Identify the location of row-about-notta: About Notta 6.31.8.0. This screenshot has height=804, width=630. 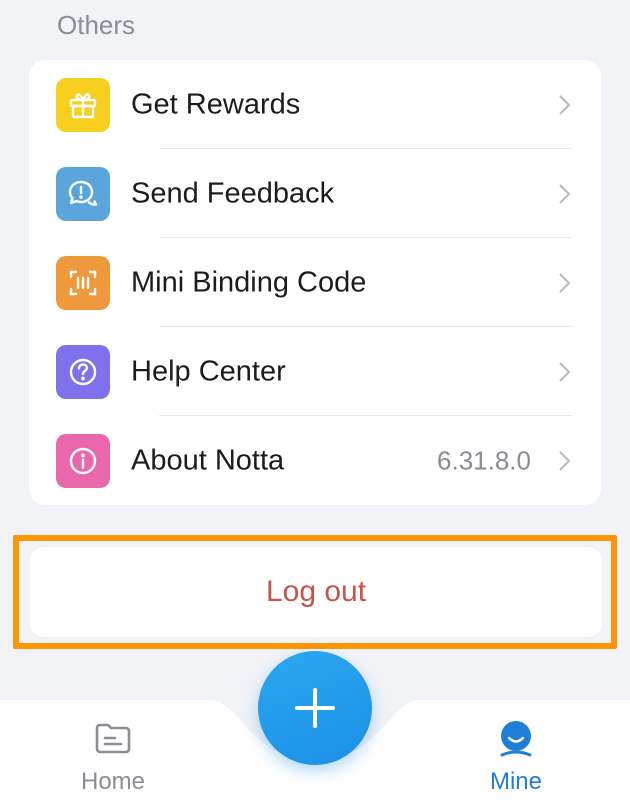
(315, 460).